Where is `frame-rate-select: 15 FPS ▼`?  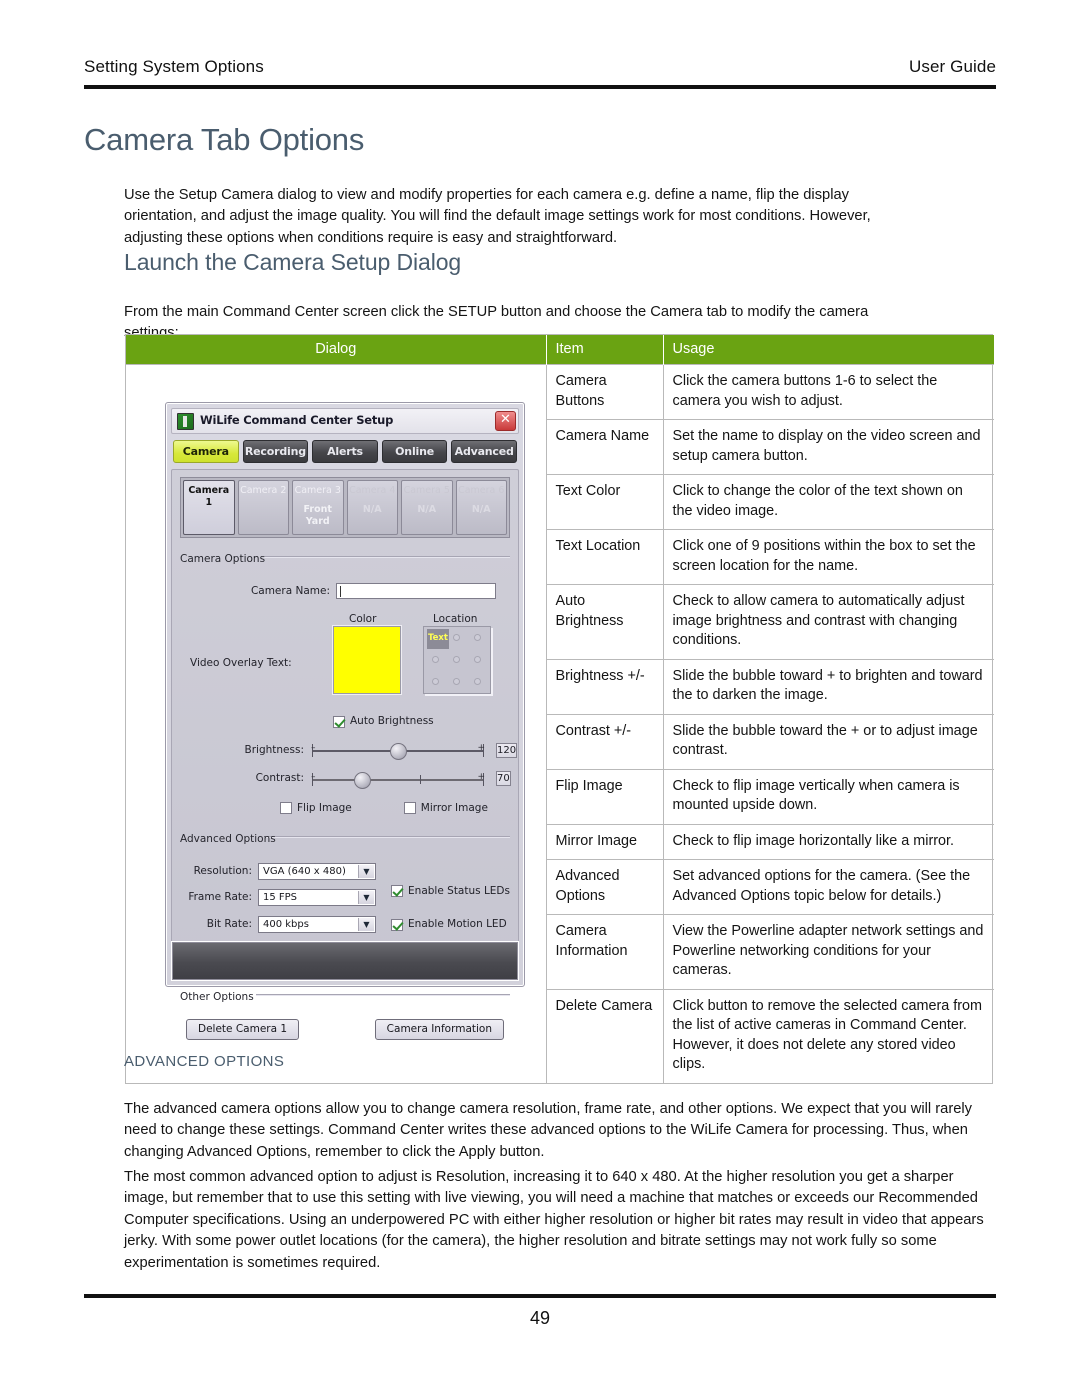
frame-rate-select: 15 FPS ▼ is located at coordinates (317, 898).